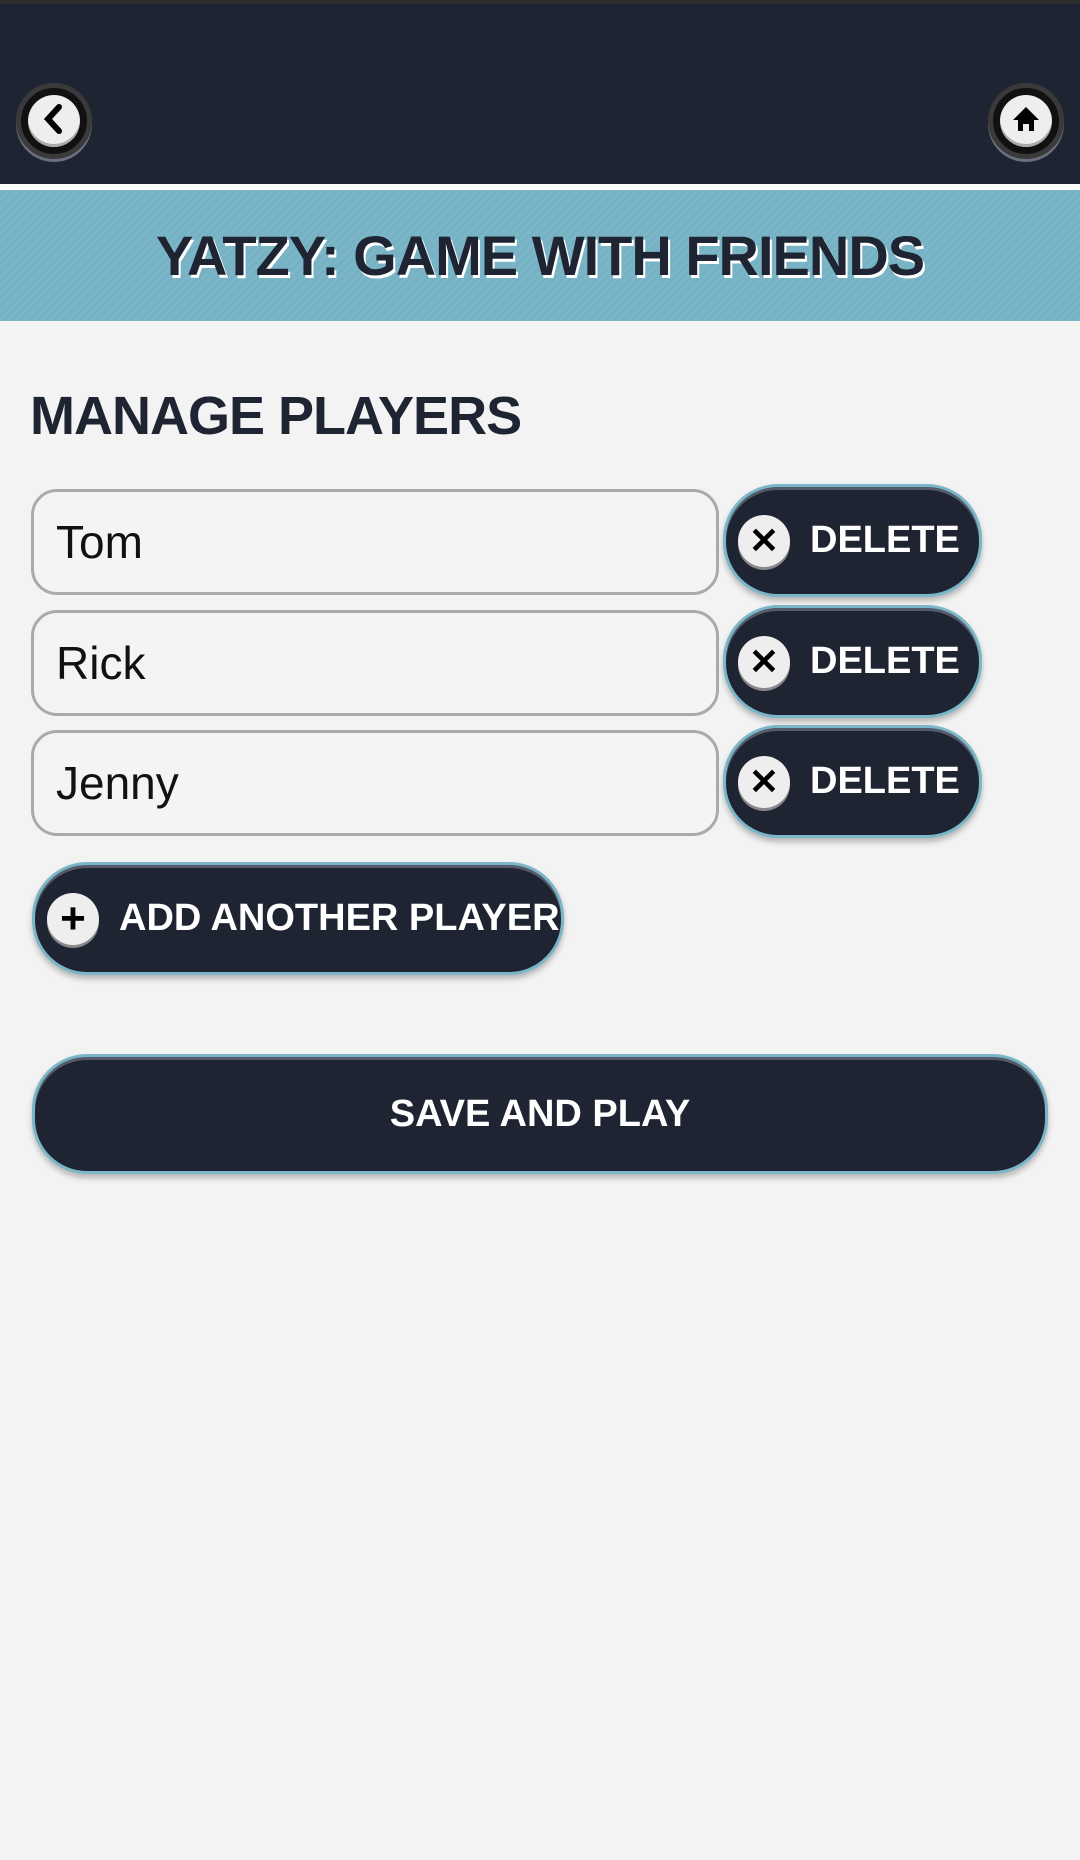 The height and width of the screenshot is (1860, 1080). I want to click on home-icon, so click(1026, 121).